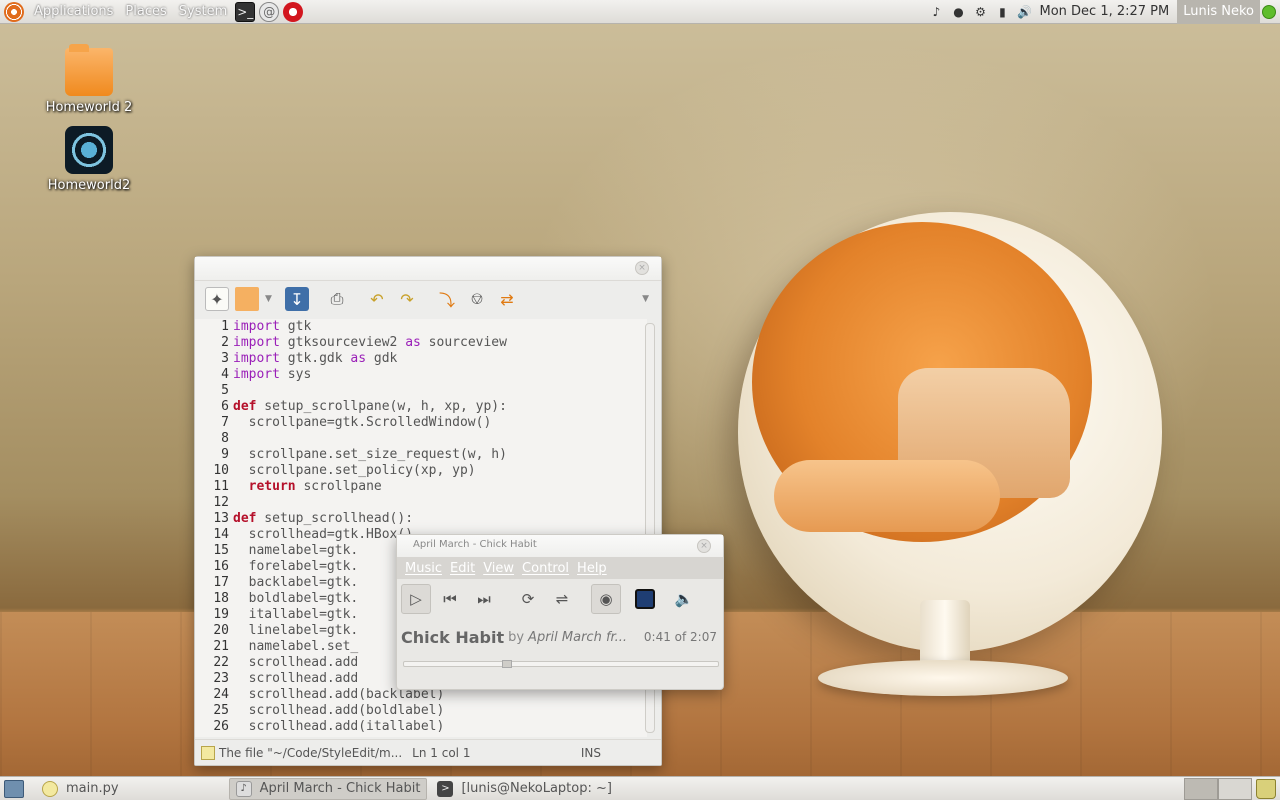  I want to click on code-line: 9 scrollpane.set_size_request(w, h), so click(421, 455).